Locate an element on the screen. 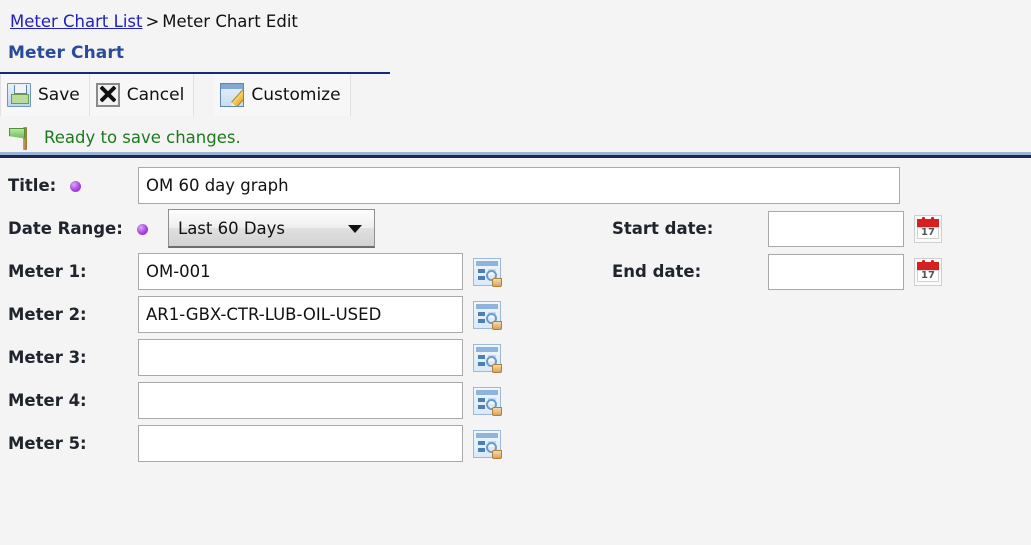 Image resolution: width=1031 pixels, height=545 pixels. meter-1-input is located at coordinates (300, 271).